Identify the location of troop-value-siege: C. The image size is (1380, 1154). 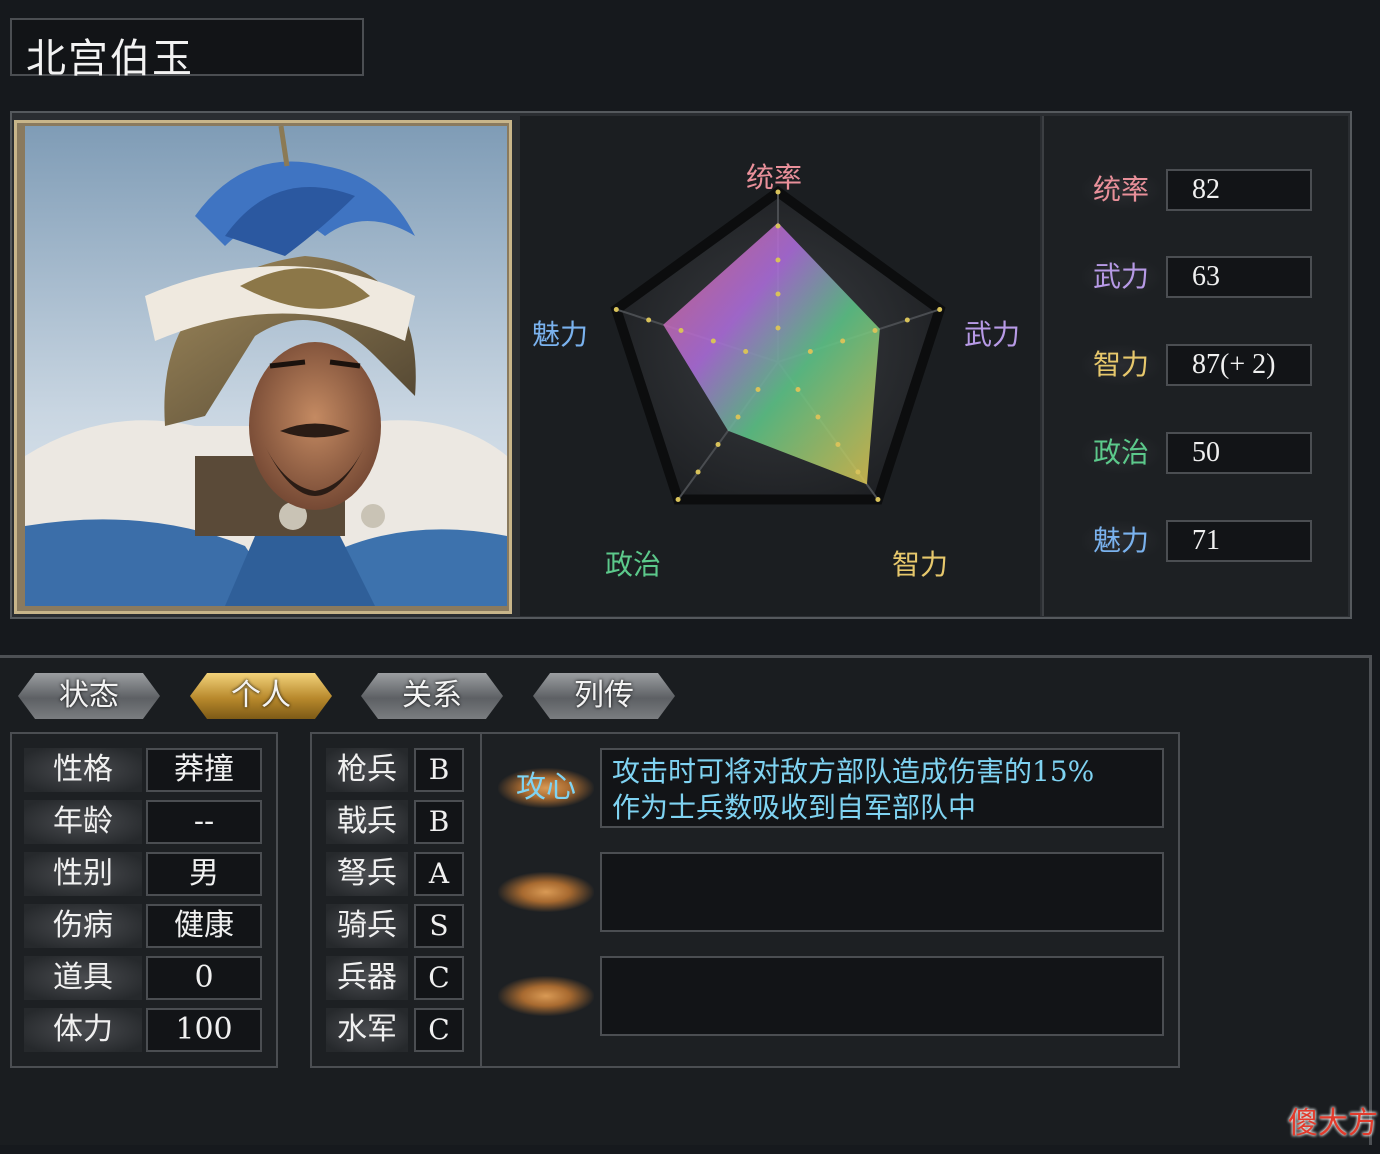
(439, 978).